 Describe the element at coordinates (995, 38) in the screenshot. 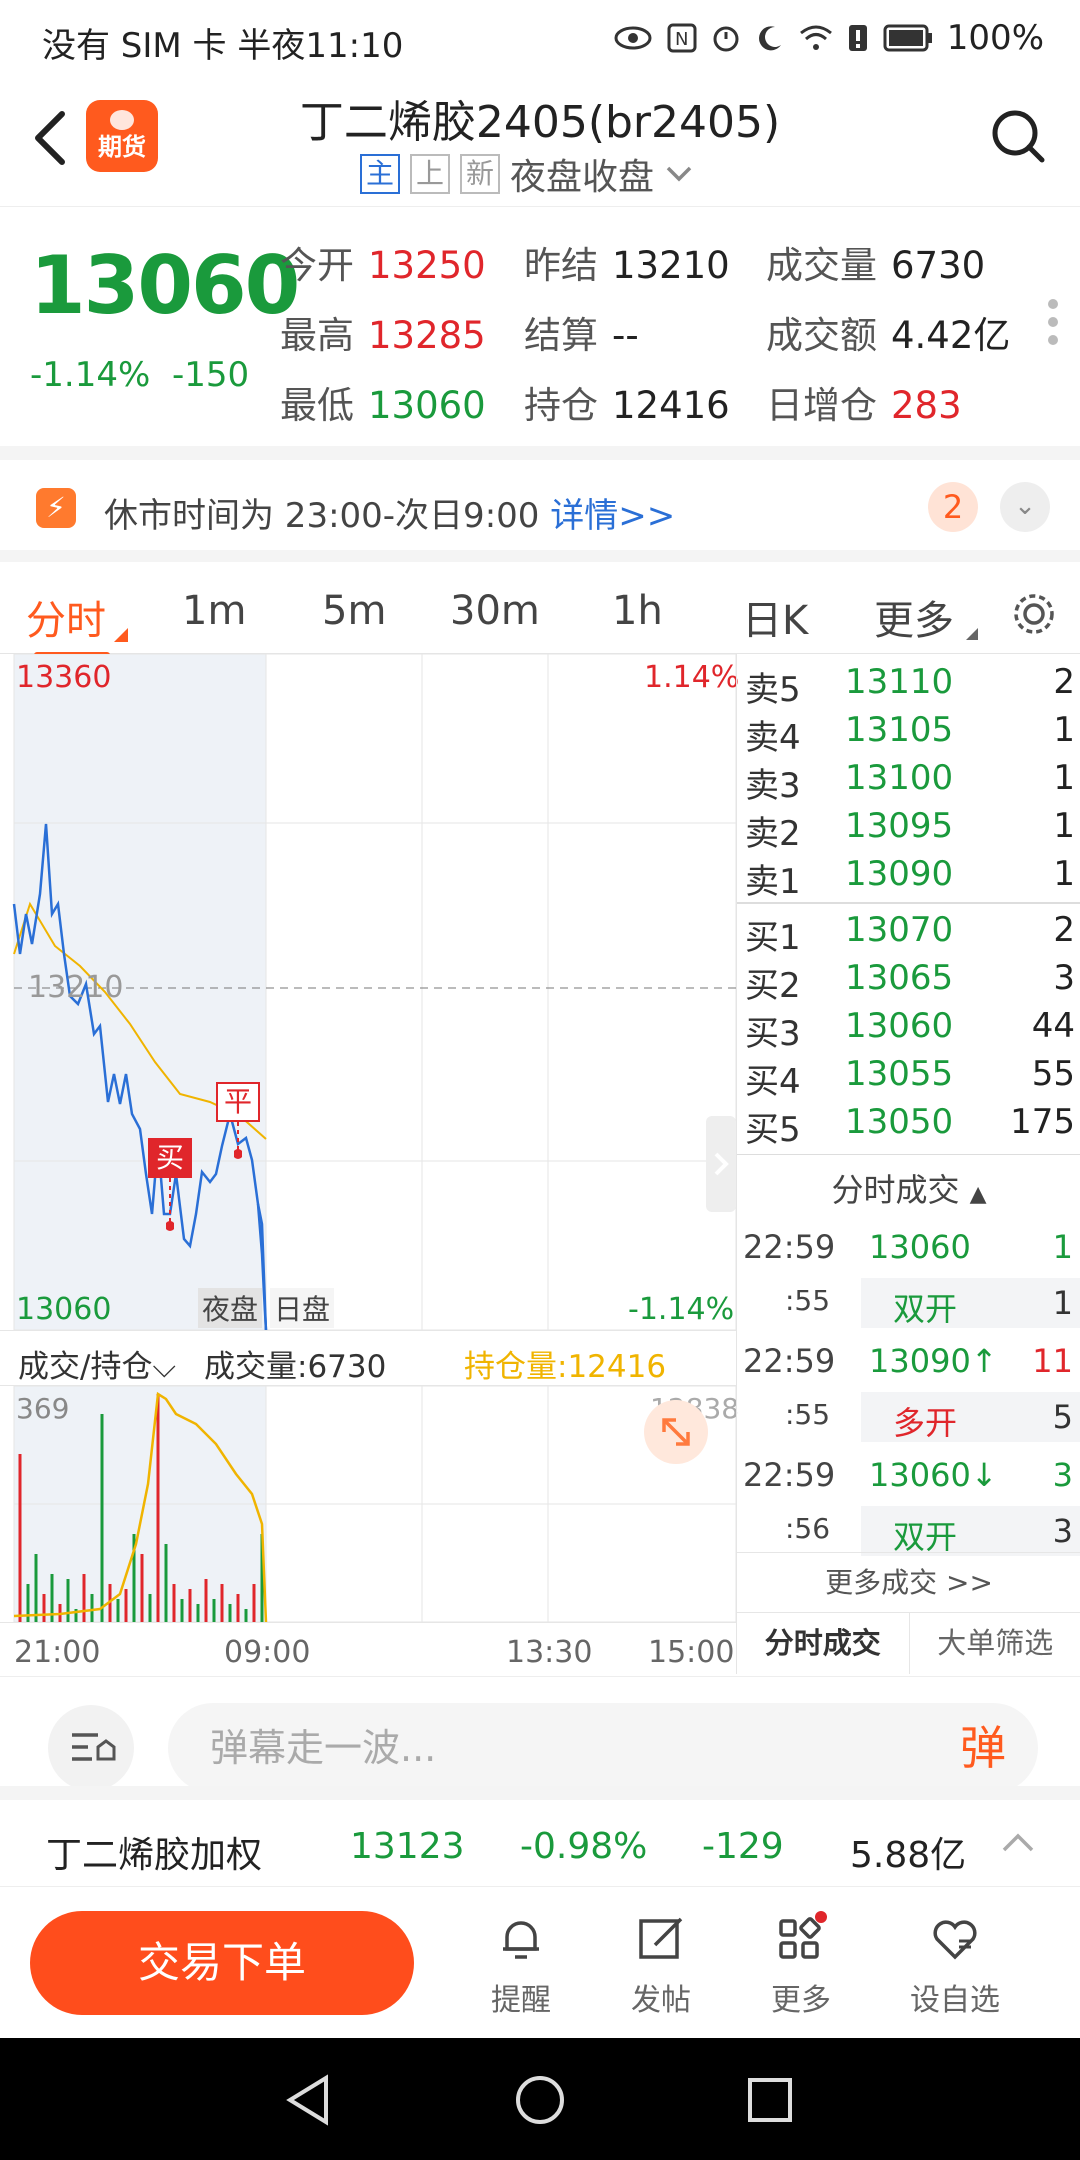

I see `battery-percent: 100%` at that location.